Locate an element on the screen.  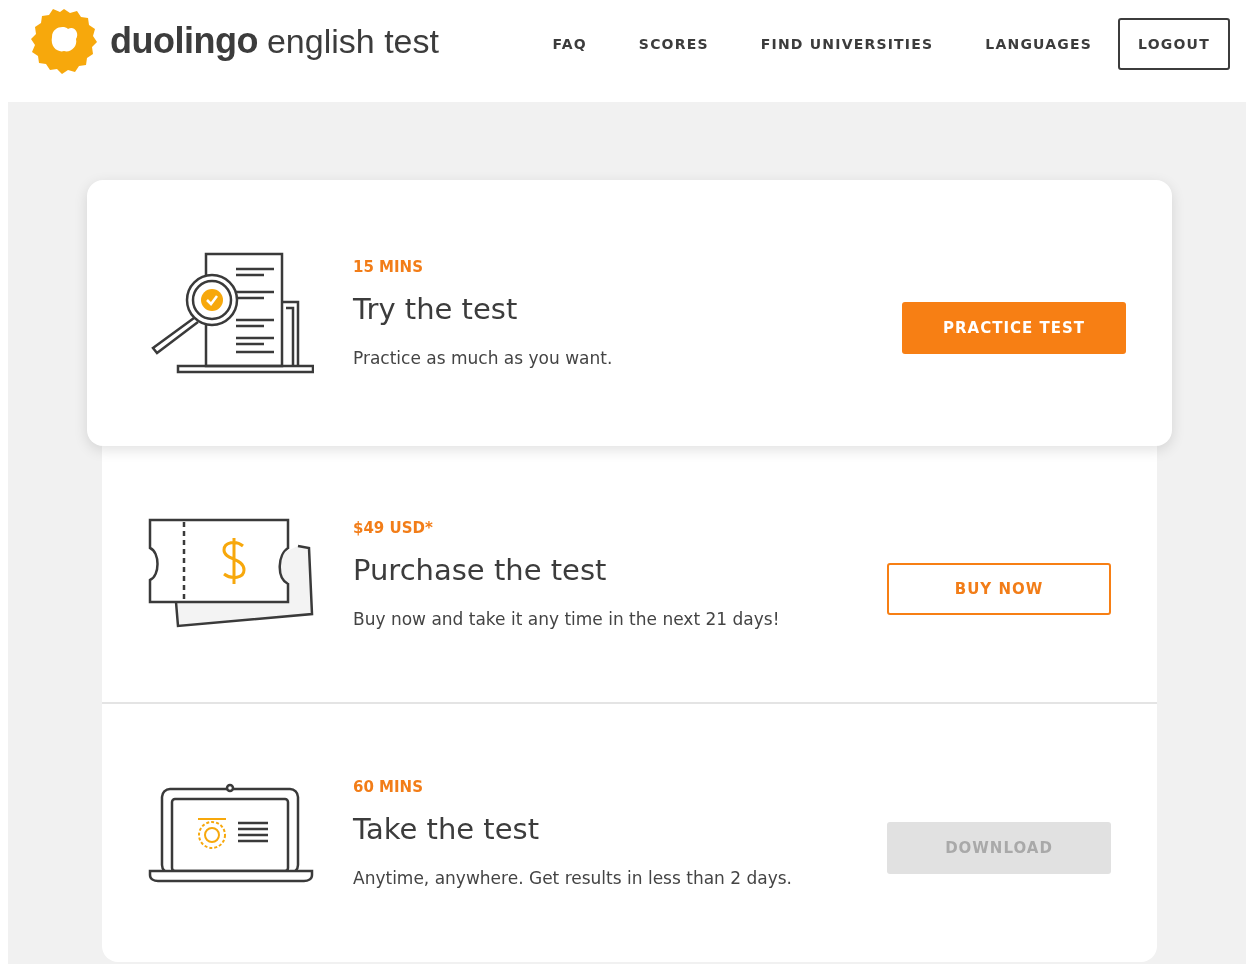
step-description: Practice as much as you want. is located at coordinates (483, 358).